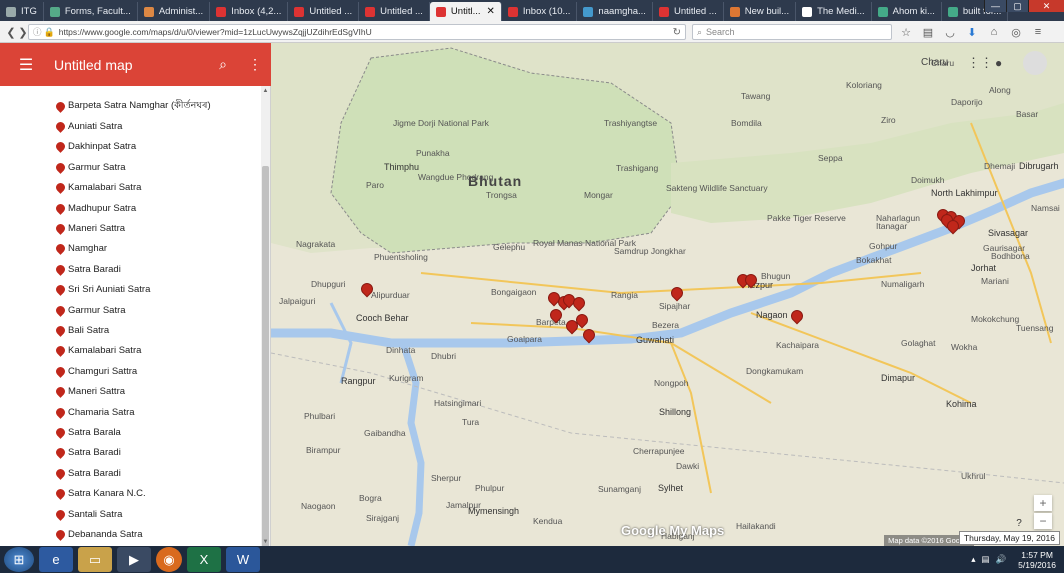 The width and height of the screenshot is (1064, 573). What do you see at coordinates (265, 90) in the screenshot?
I see `scroll-up-arrow-icon: ▲` at bounding box center [265, 90].